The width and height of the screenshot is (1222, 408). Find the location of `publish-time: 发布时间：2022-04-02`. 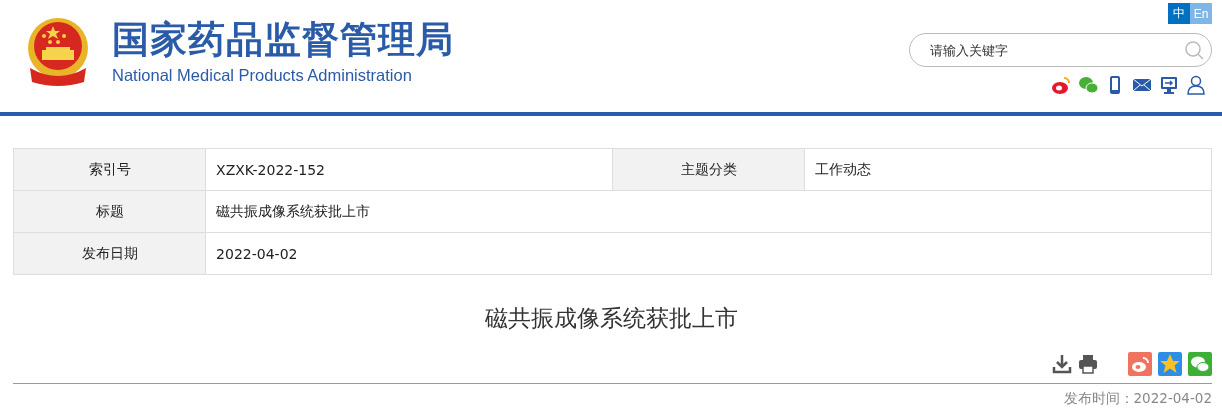

publish-time: 发布时间：2022-04-02 is located at coordinates (1137, 398).